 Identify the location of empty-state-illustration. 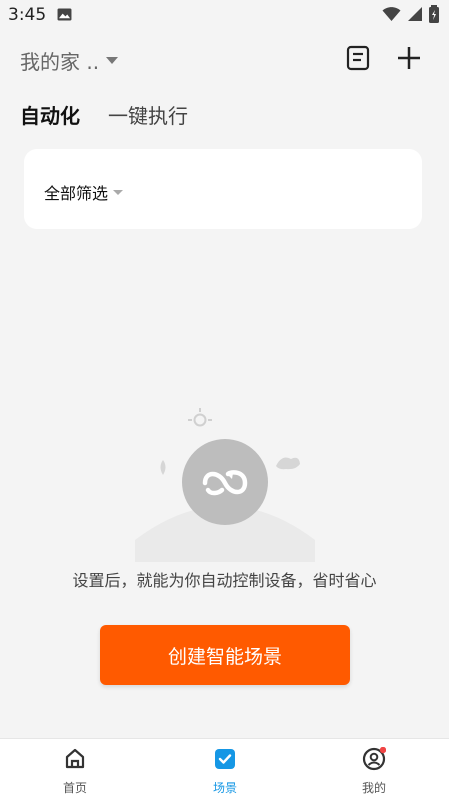
(225, 485).